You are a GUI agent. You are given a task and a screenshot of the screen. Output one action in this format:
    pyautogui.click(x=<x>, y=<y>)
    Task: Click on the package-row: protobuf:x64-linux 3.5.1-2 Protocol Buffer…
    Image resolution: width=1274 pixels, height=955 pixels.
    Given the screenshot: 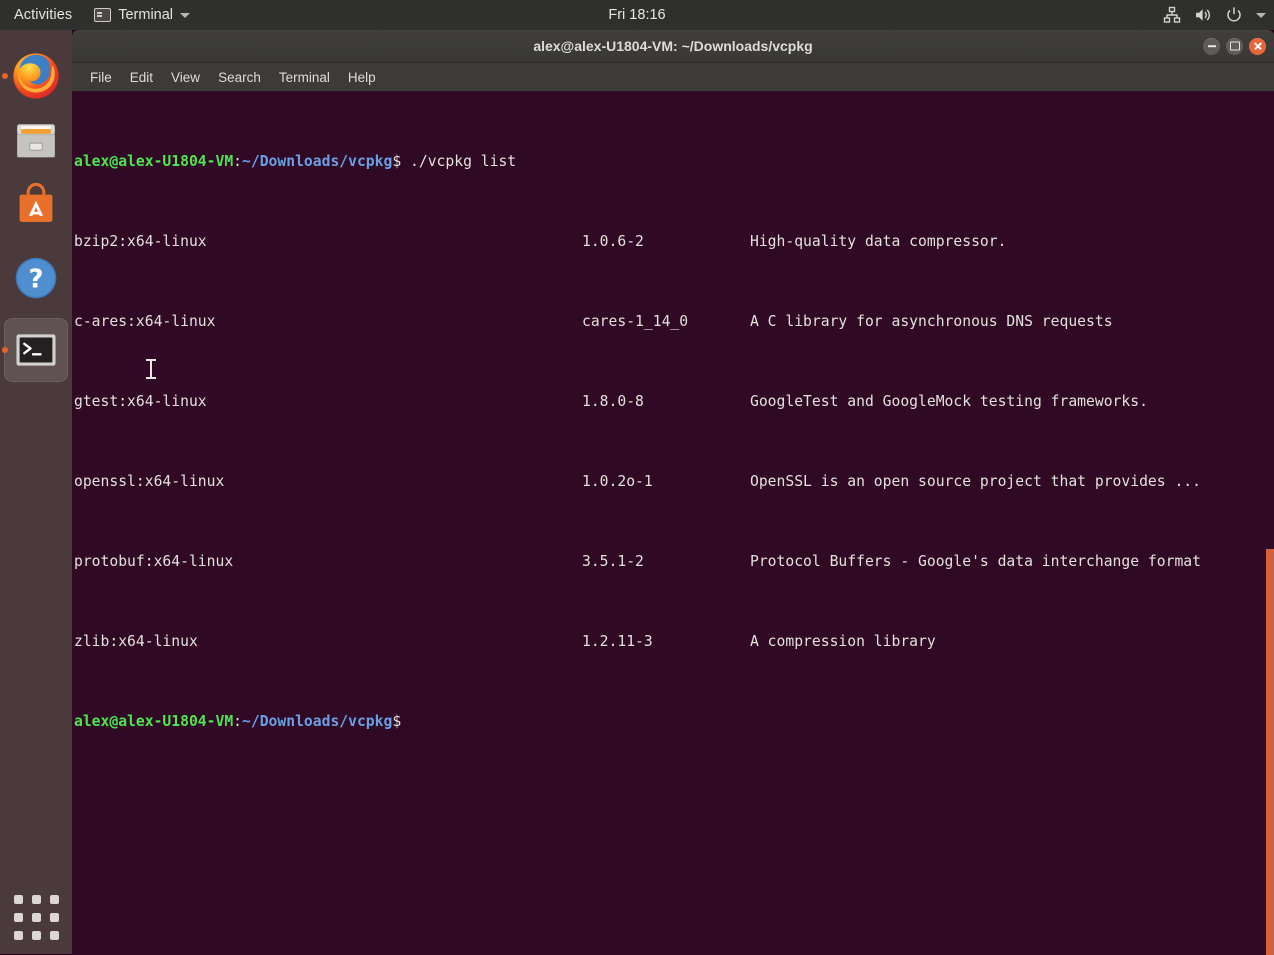 What is the action you would take?
    pyautogui.click(x=637, y=562)
    